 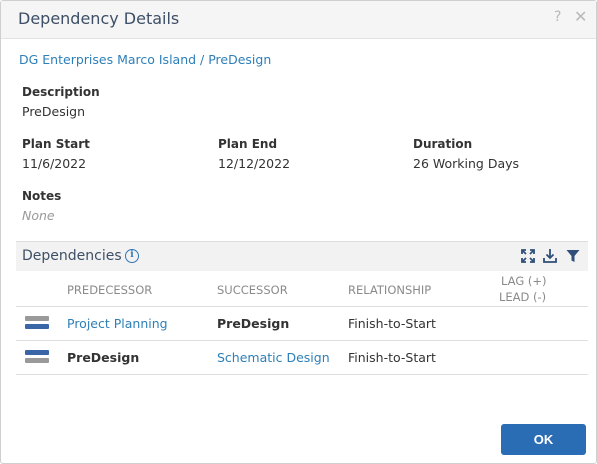 I want to click on col-relationship: RELATIONSHIP, so click(x=390, y=290).